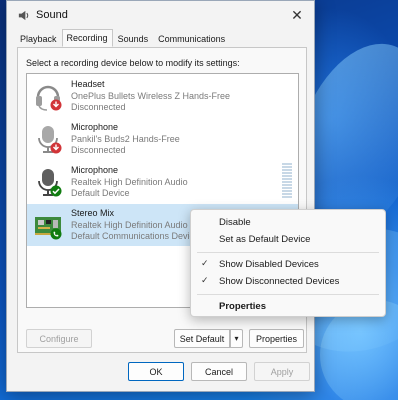 The image size is (398, 400). I want to click on speaker-icon, so click(23, 15).